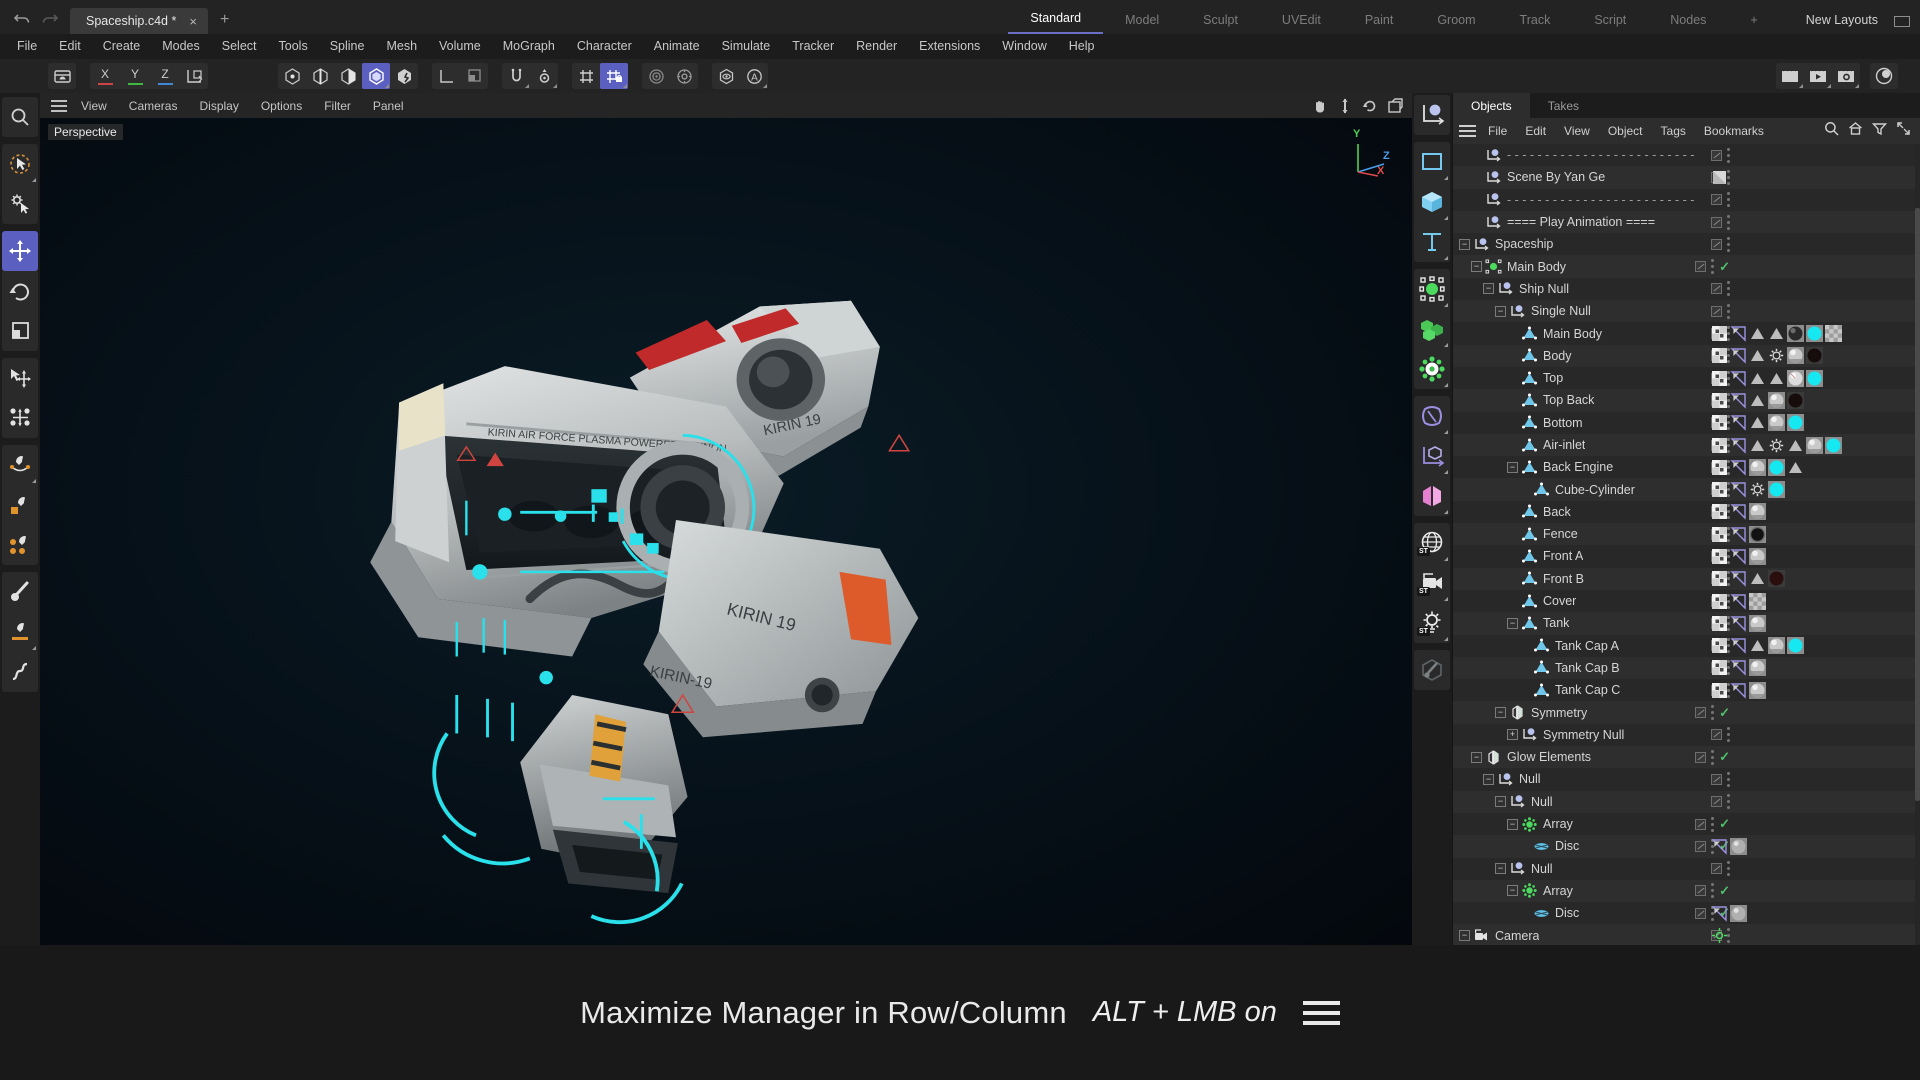 The width and height of the screenshot is (1920, 1080). What do you see at coordinates (1432, 162) in the screenshot?
I see `spline-rectangle-icon` at bounding box center [1432, 162].